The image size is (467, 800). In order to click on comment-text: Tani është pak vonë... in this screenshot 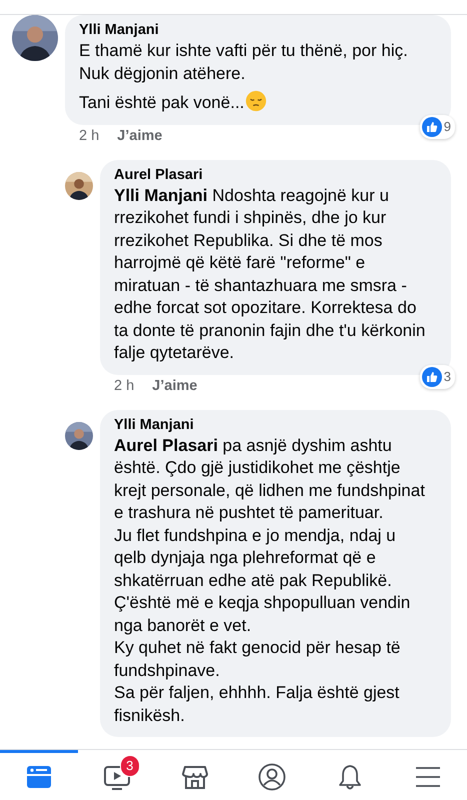, I will do `click(255, 102)`.